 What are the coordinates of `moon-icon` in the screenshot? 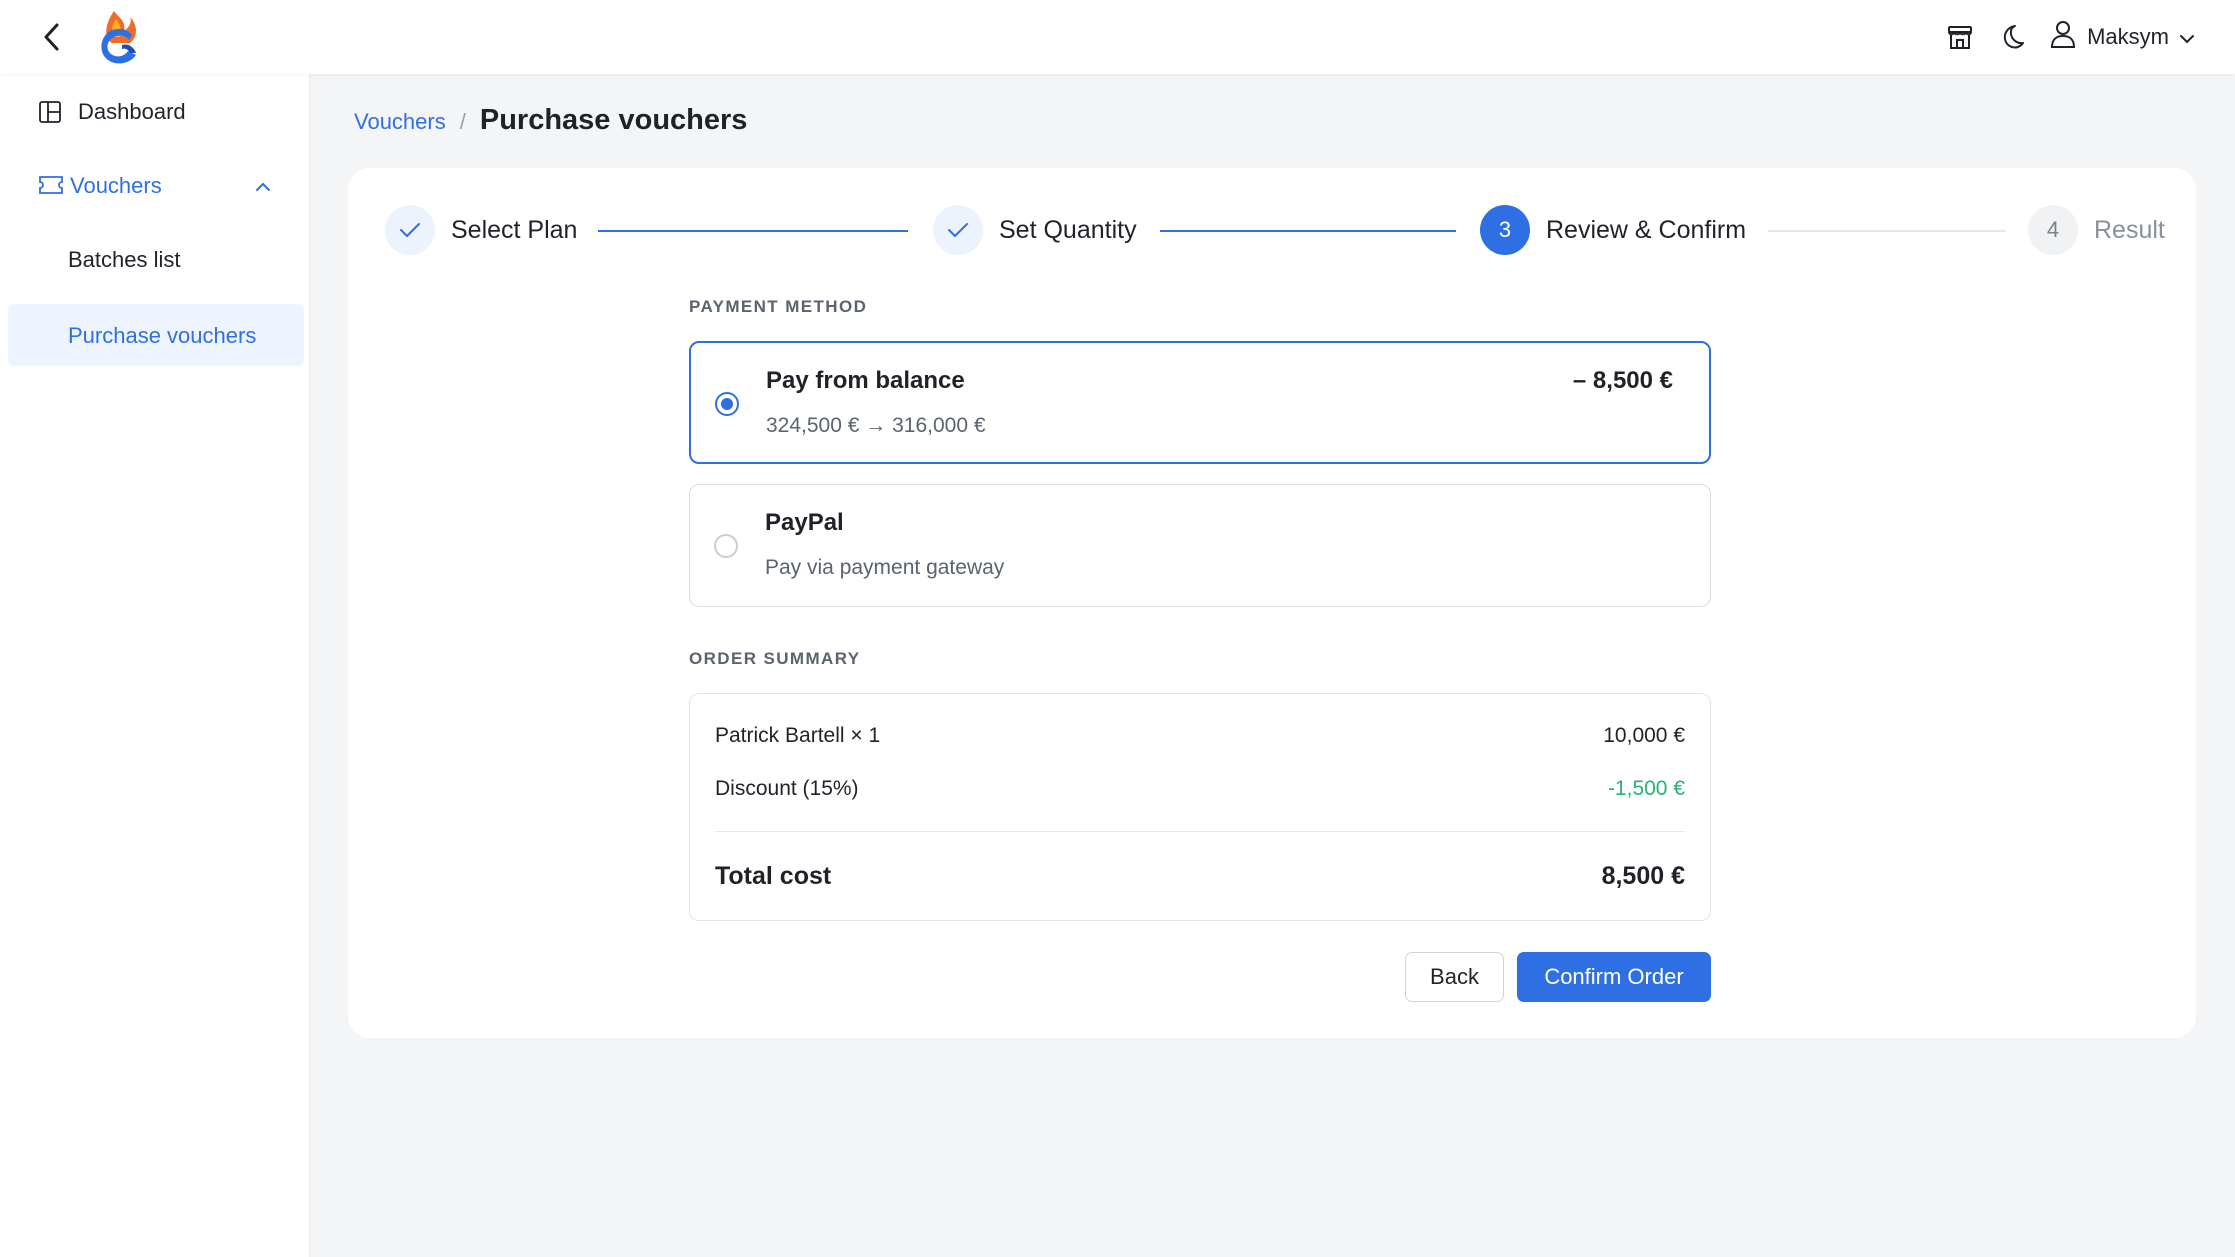 It's located at (2012, 37).